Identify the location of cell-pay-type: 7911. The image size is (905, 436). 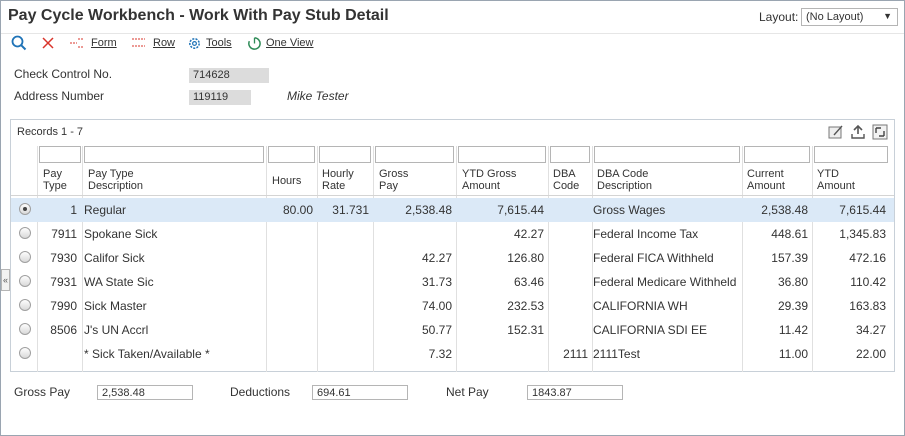
(64, 234).